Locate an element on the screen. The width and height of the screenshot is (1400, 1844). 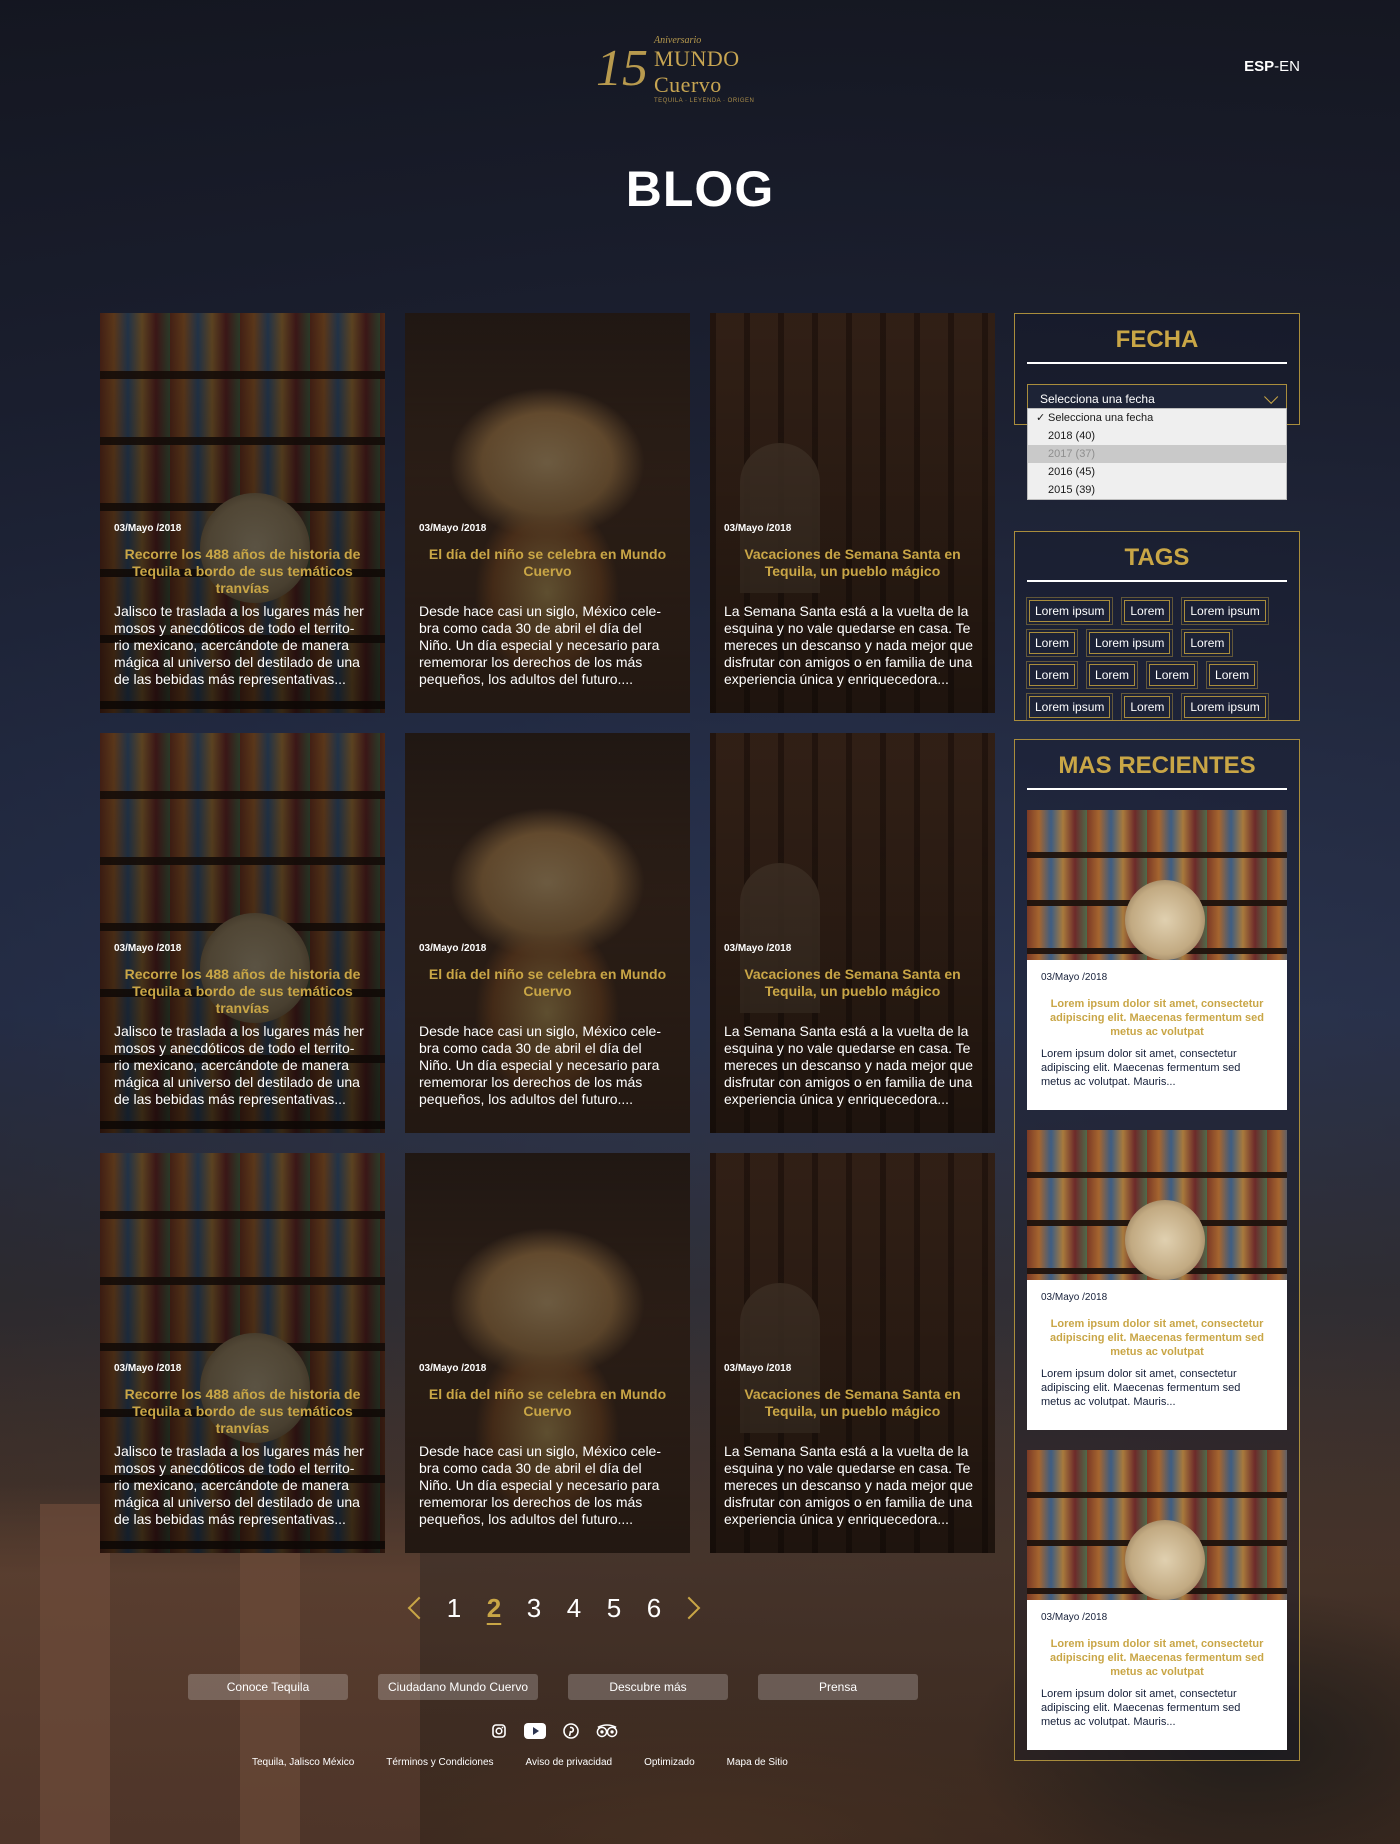
page-link: 1 is located at coordinates (454, 1608).